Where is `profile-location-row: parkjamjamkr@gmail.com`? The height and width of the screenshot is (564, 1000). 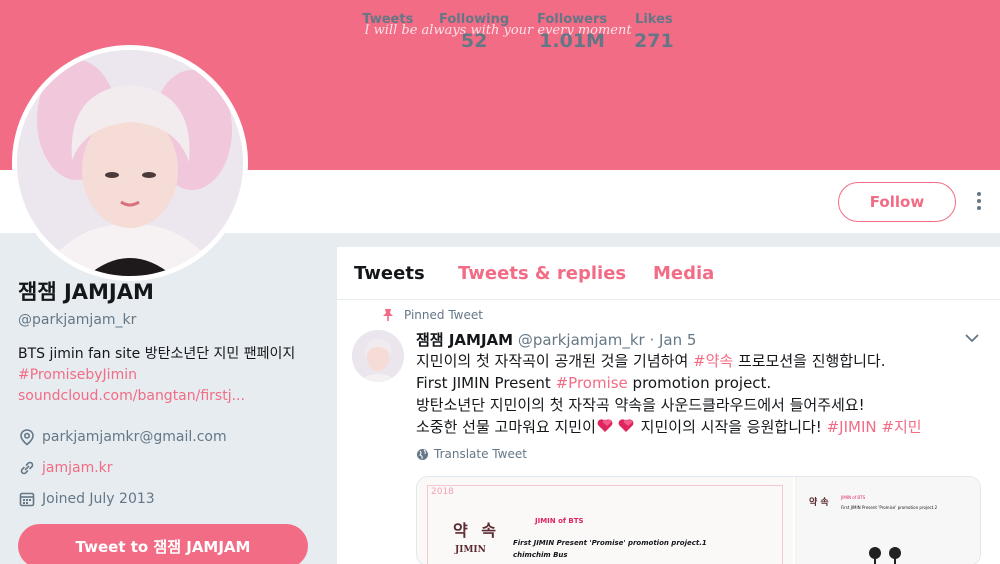
profile-location-row: parkjamjamkr@gmail.com is located at coordinates (168, 437).